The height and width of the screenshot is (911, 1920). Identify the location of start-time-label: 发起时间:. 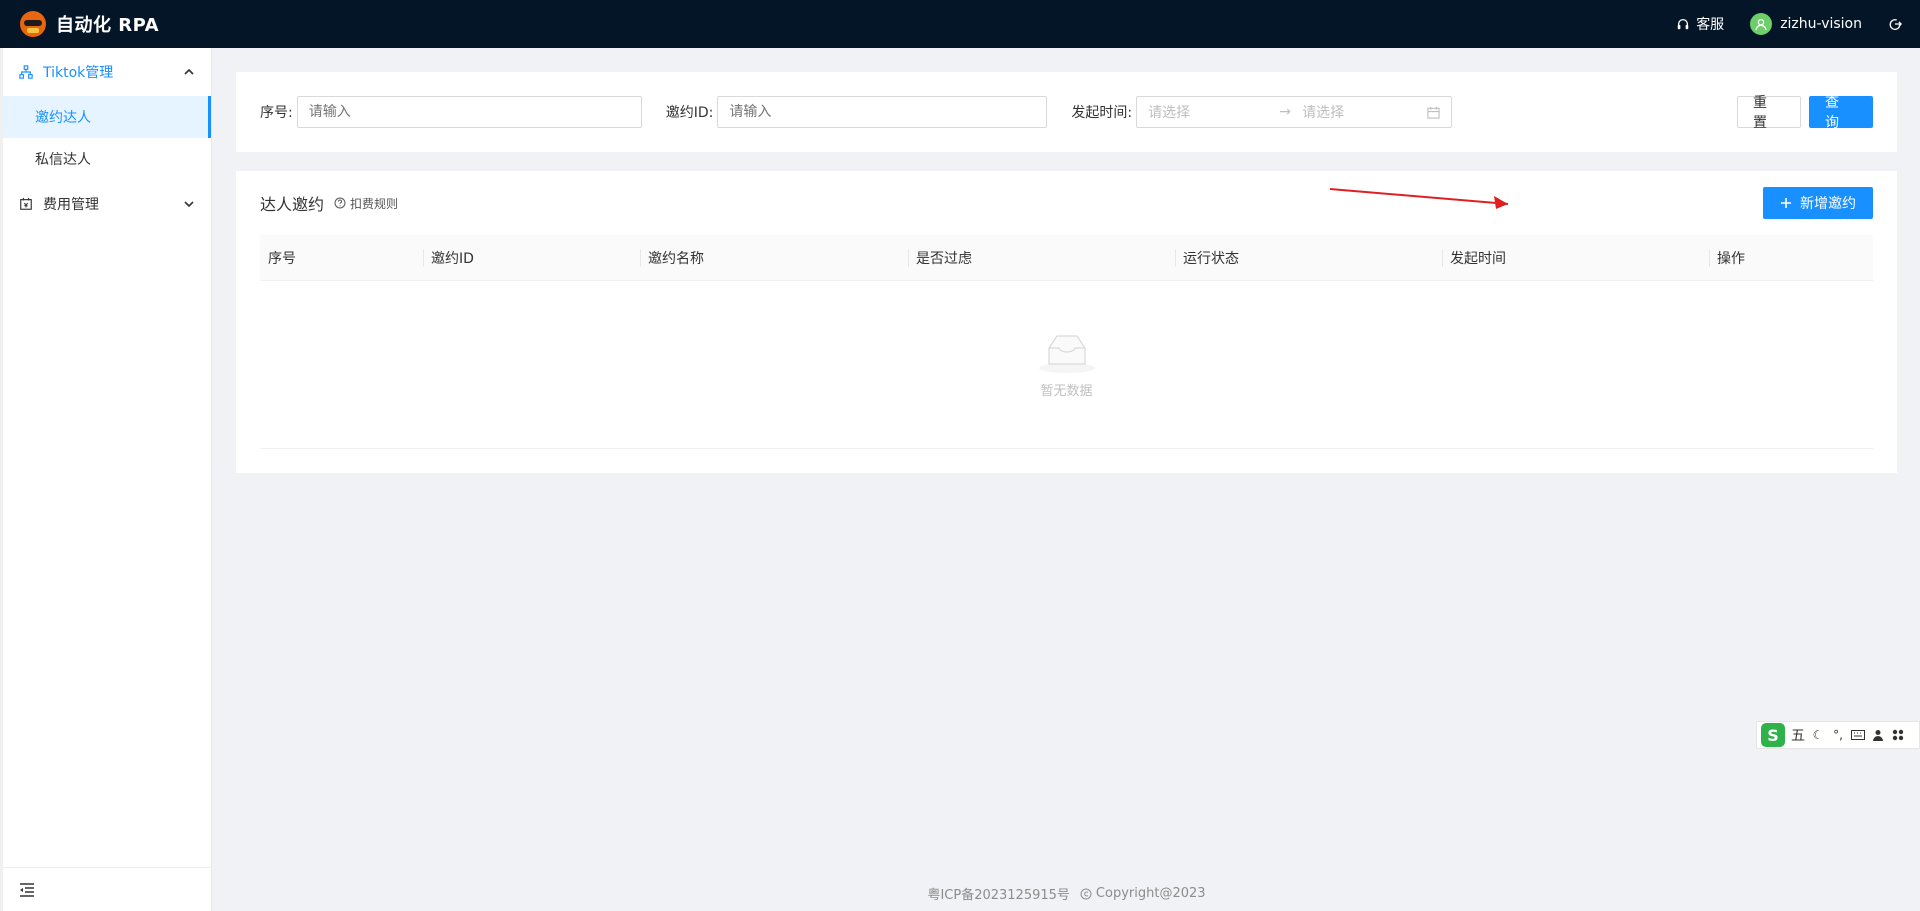
(1102, 113).